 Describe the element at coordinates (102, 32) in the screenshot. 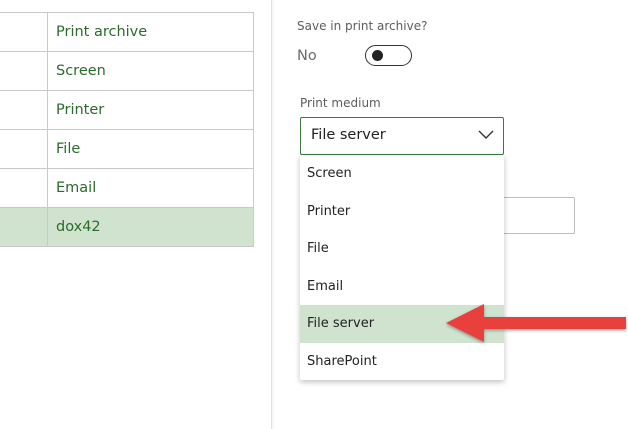

I see `list-item-label: Print archive` at that location.